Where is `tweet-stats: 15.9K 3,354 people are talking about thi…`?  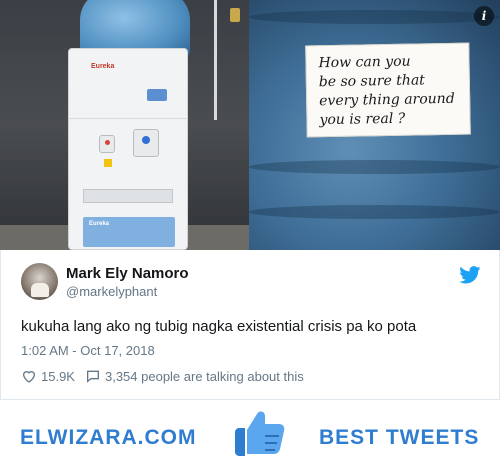 tweet-stats: 15.9K 3,354 people are talking about thi… is located at coordinates (162, 376).